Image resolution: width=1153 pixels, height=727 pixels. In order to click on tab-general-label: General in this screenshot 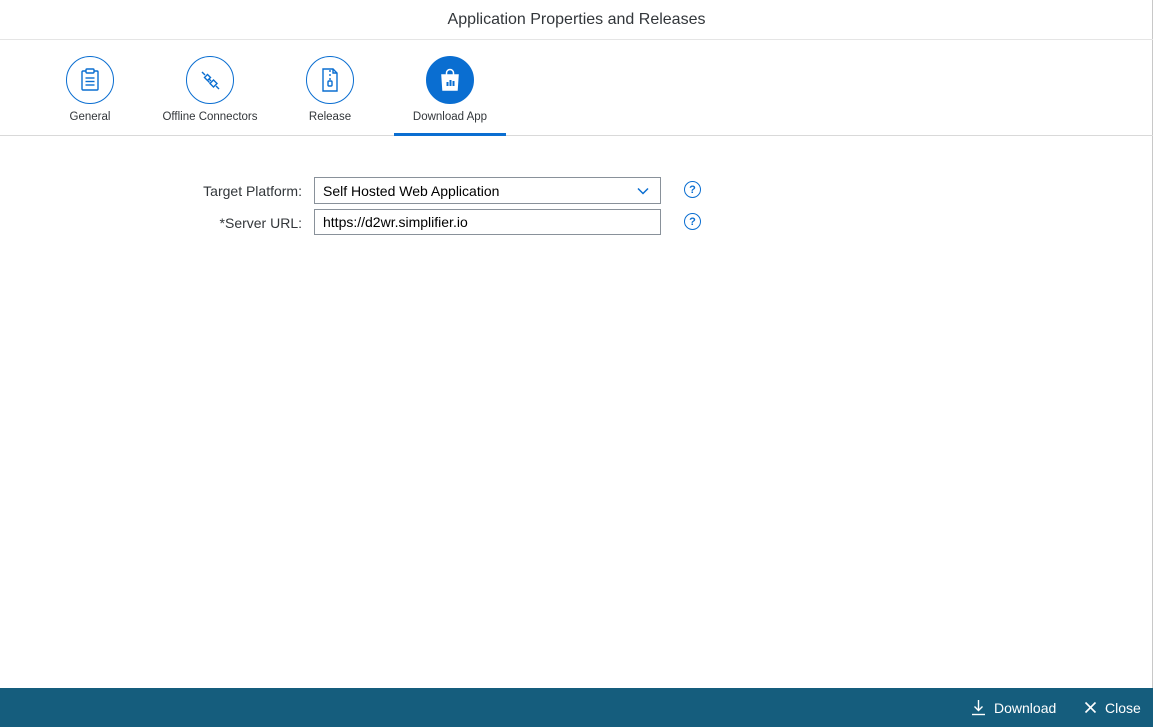, I will do `click(90, 117)`.